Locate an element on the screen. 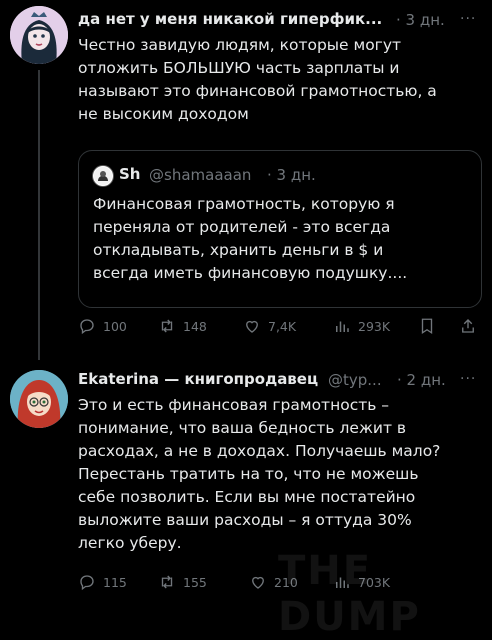 The width and height of the screenshot is (492, 640). tweet-time: · 3 дн. is located at coordinates (420, 20).